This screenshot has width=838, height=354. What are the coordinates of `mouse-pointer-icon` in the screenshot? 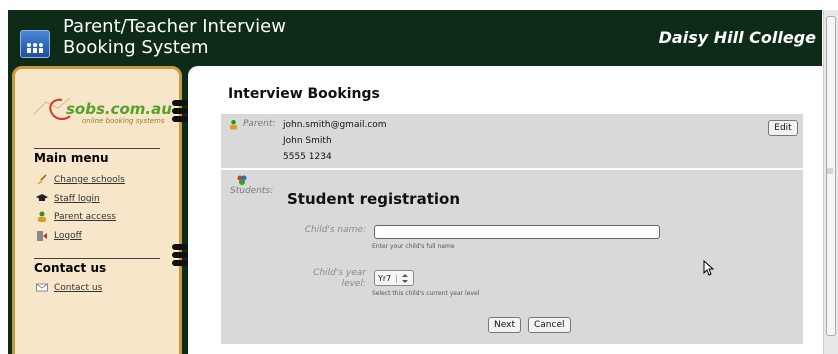 It's located at (709, 268).